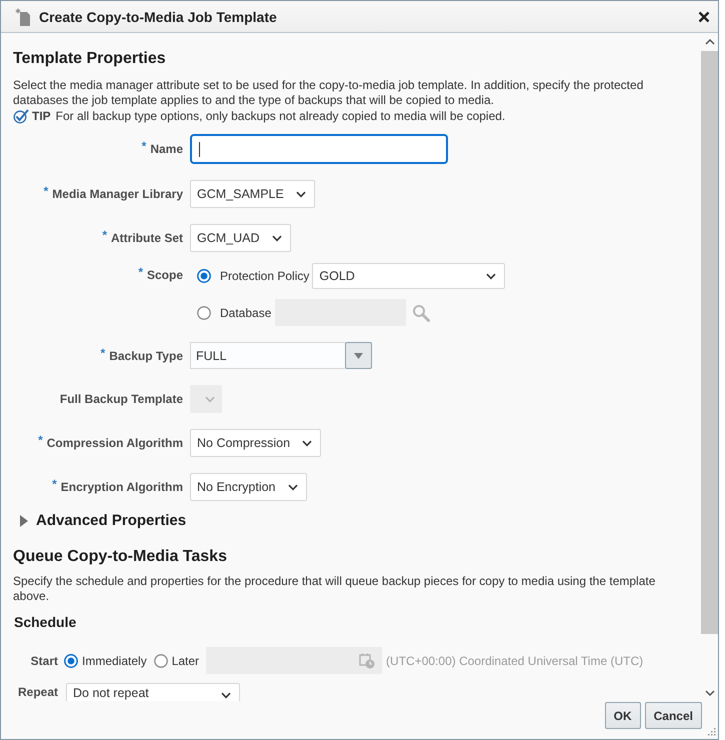  I want to click on tip-label: TIP, so click(41, 116).